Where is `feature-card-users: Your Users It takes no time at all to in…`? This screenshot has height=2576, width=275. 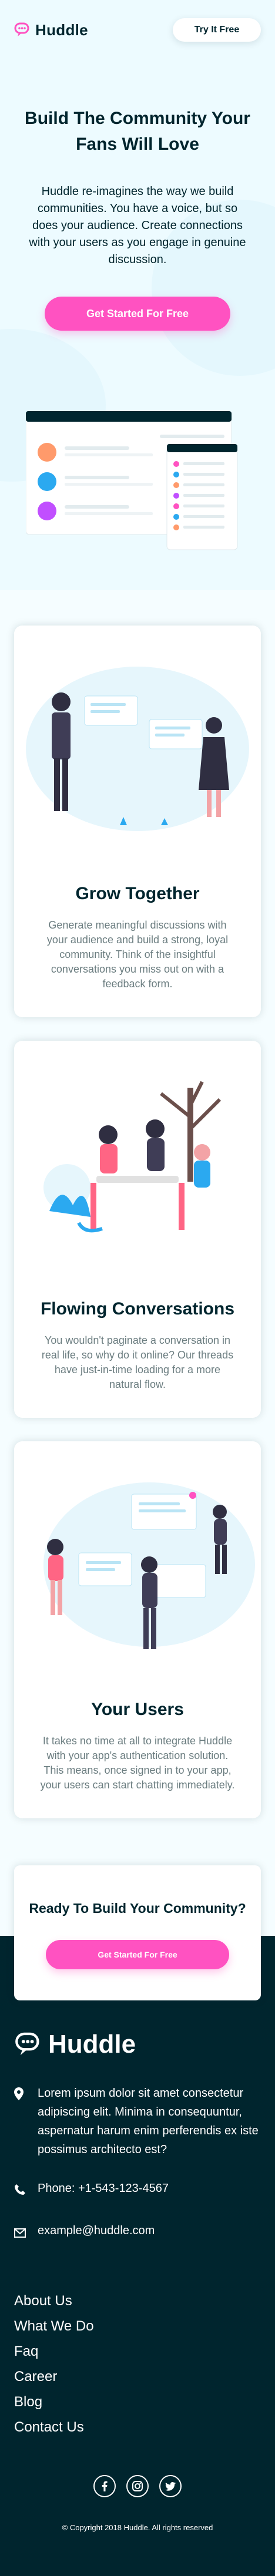 feature-card-users: Your Users It takes no time at all to in… is located at coordinates (137, 1629).